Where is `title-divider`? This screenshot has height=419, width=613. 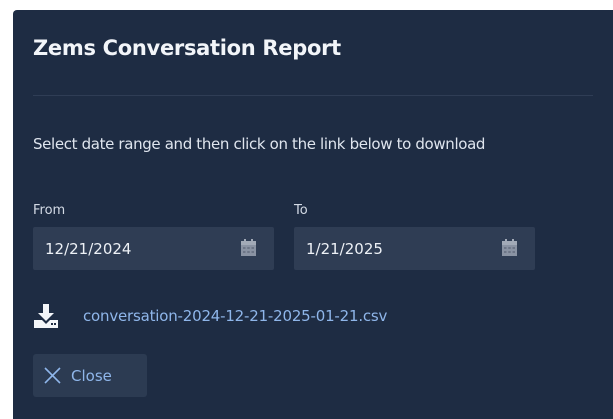
title-divider is located at coordinates (313, 95).